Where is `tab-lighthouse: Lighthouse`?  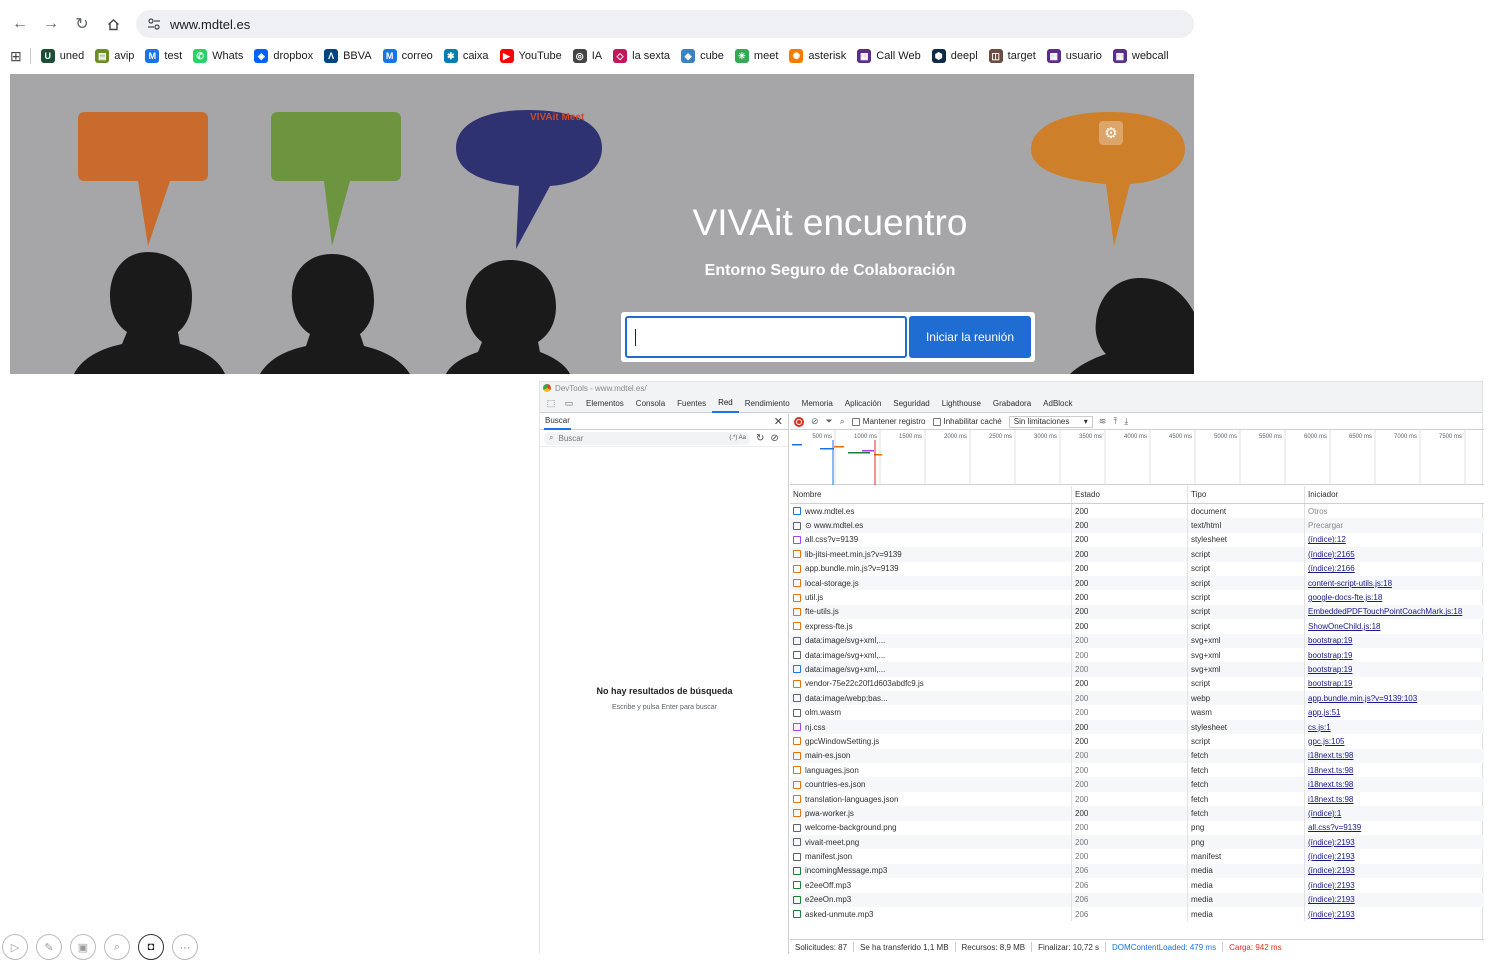
tab-lighthouse: Lighthouse is located at coordinates (961, 403).